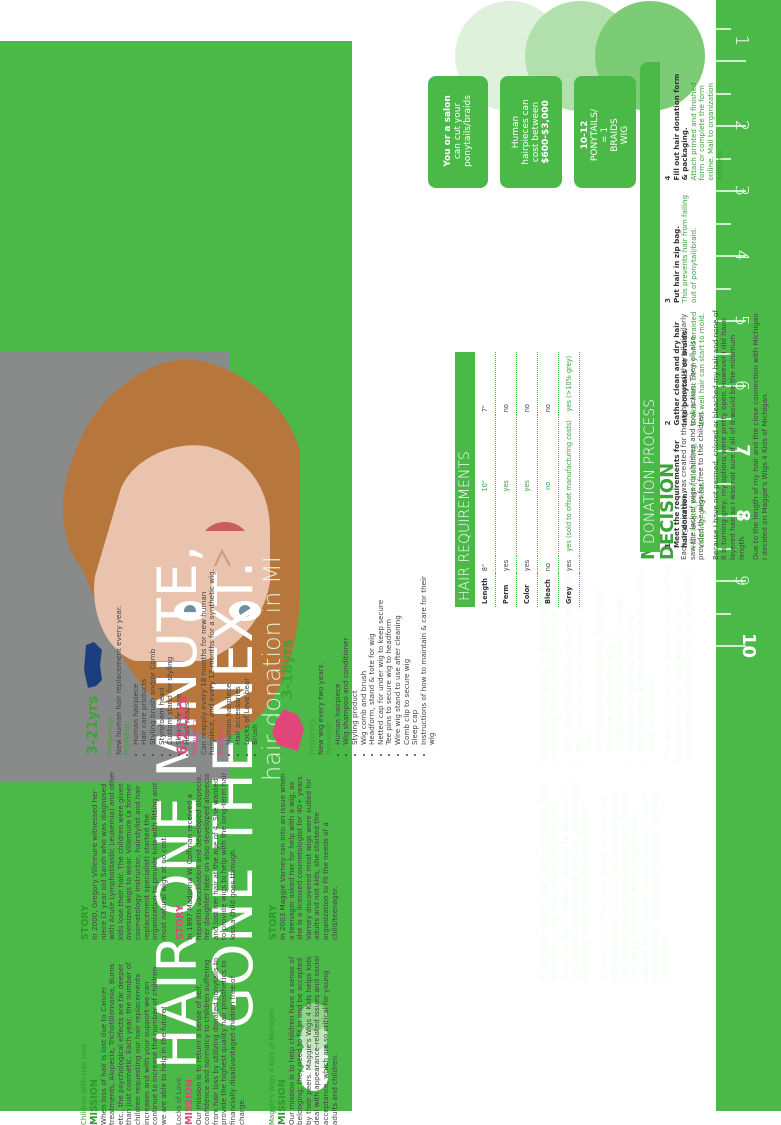 The height and width of the screenshot is (1125, 781). What do you see at coordinates (272, 1066) in the screenshot?
I see `org3-logo: Maggie's Wigs 4 Kids of Michigan` at bounding box center [272, 1066].